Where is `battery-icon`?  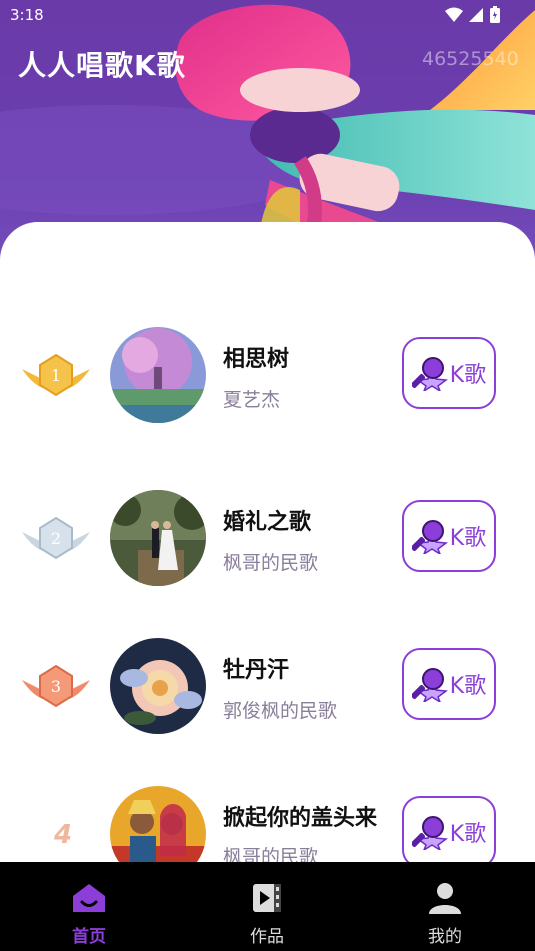 battery-icon is located at coordinates (495, 14).